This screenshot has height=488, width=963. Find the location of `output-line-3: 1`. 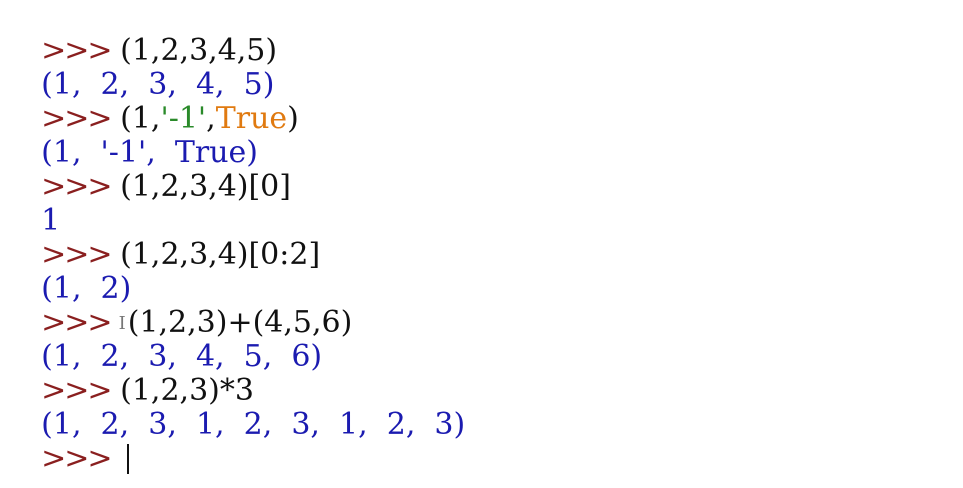

output-line-3: 1 is located at coordinates (31, 204).